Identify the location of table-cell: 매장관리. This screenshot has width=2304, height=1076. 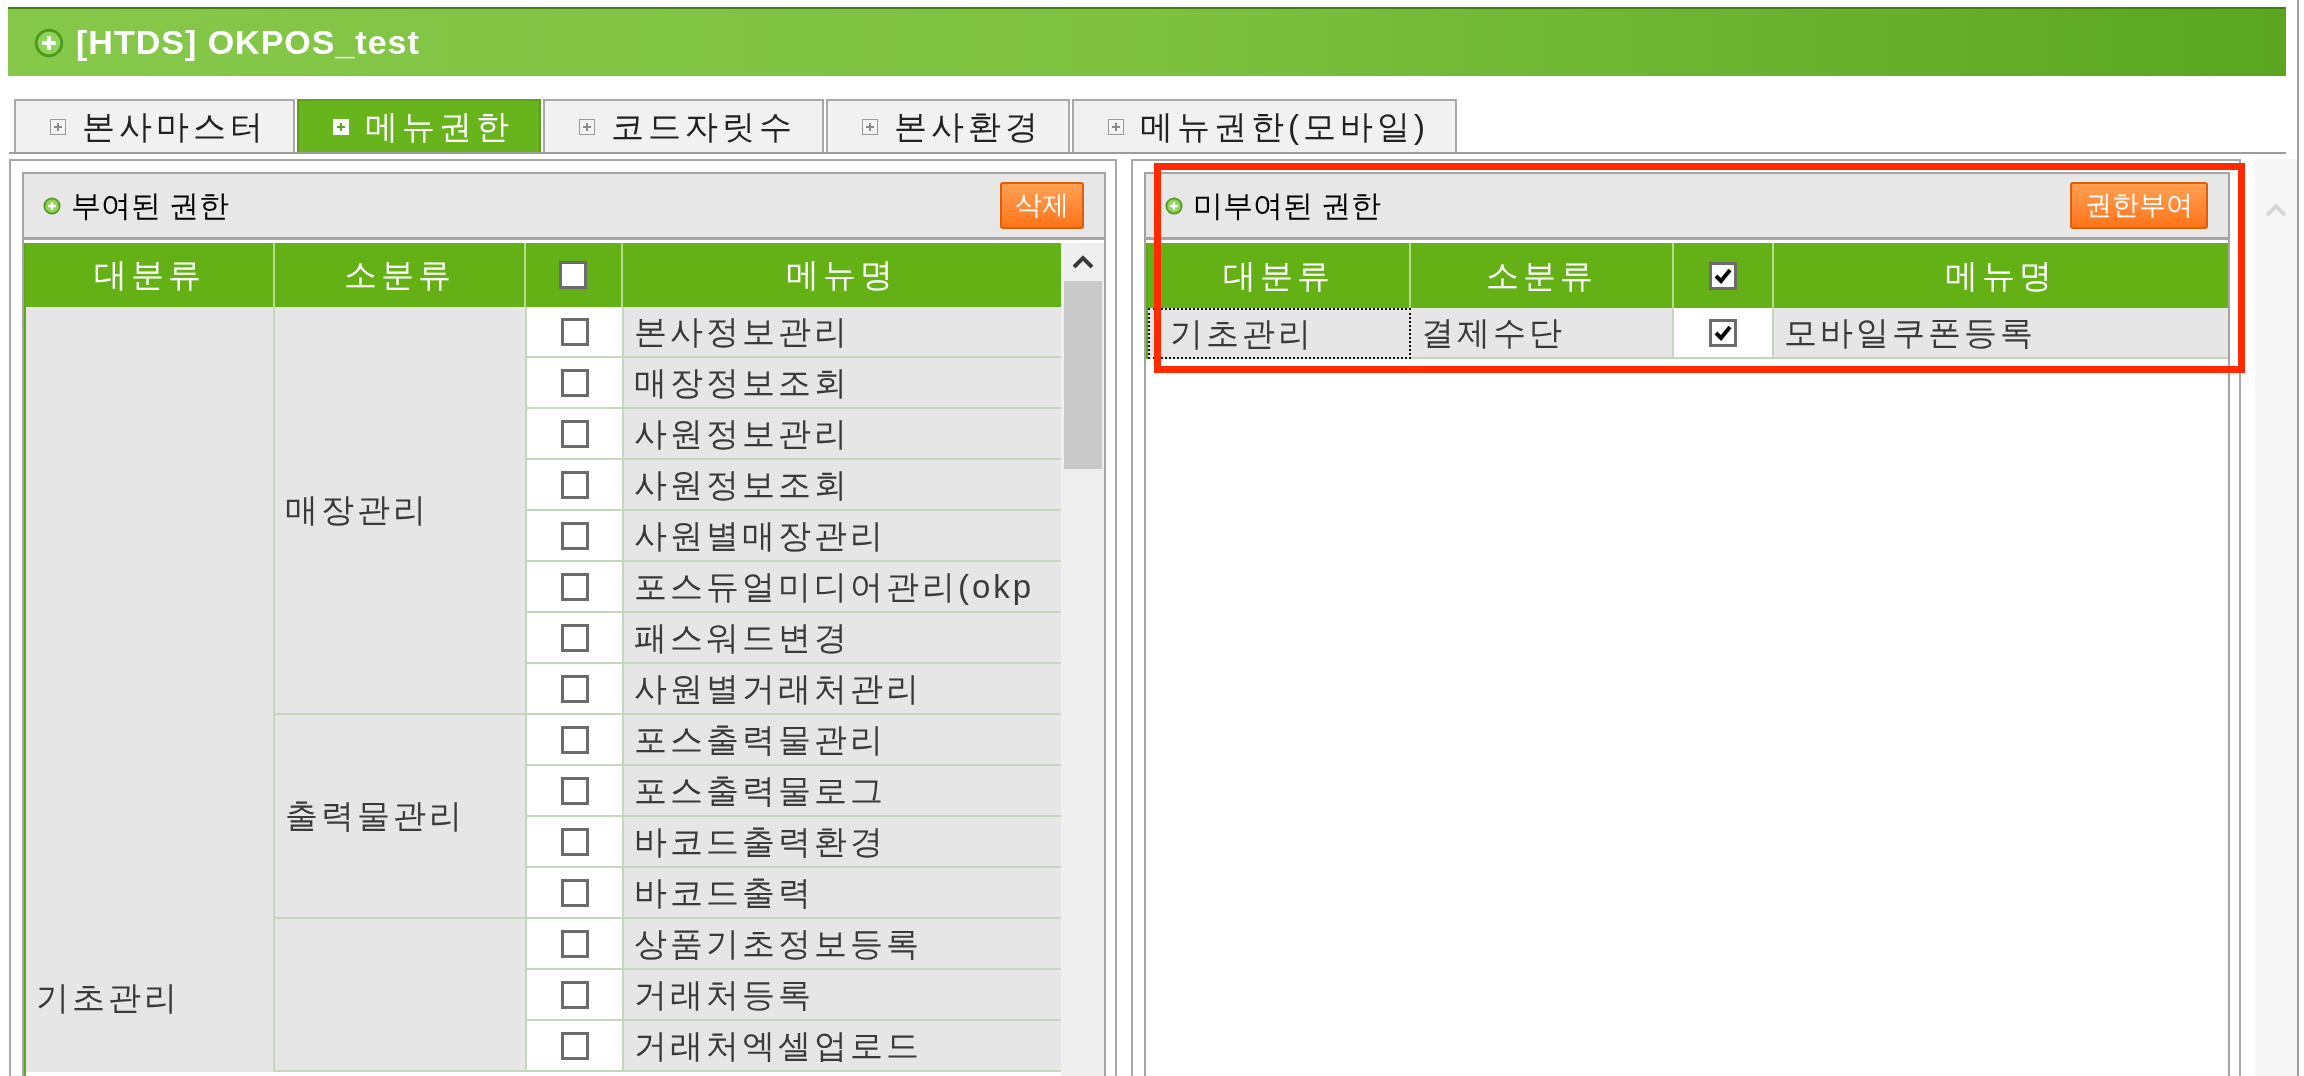
(401, 511).